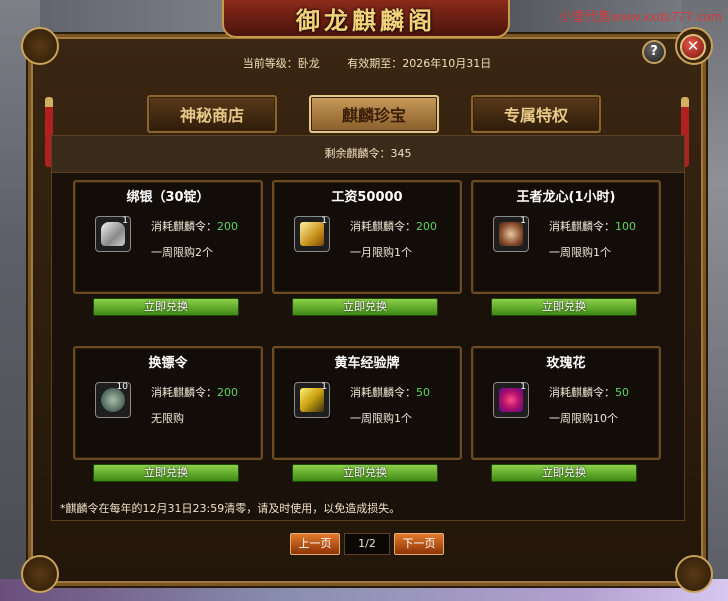 This screenshot has width=728, height=601. What do you see at coordinates (536, 114) in the screenshot?
I see `tab-exclusive-privilege: 专属特权` at bounding box center [536, 114].